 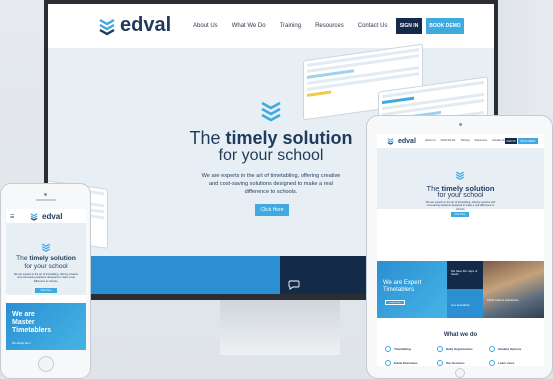 I want to click on tablet-camera, so click(x=460, y=124).